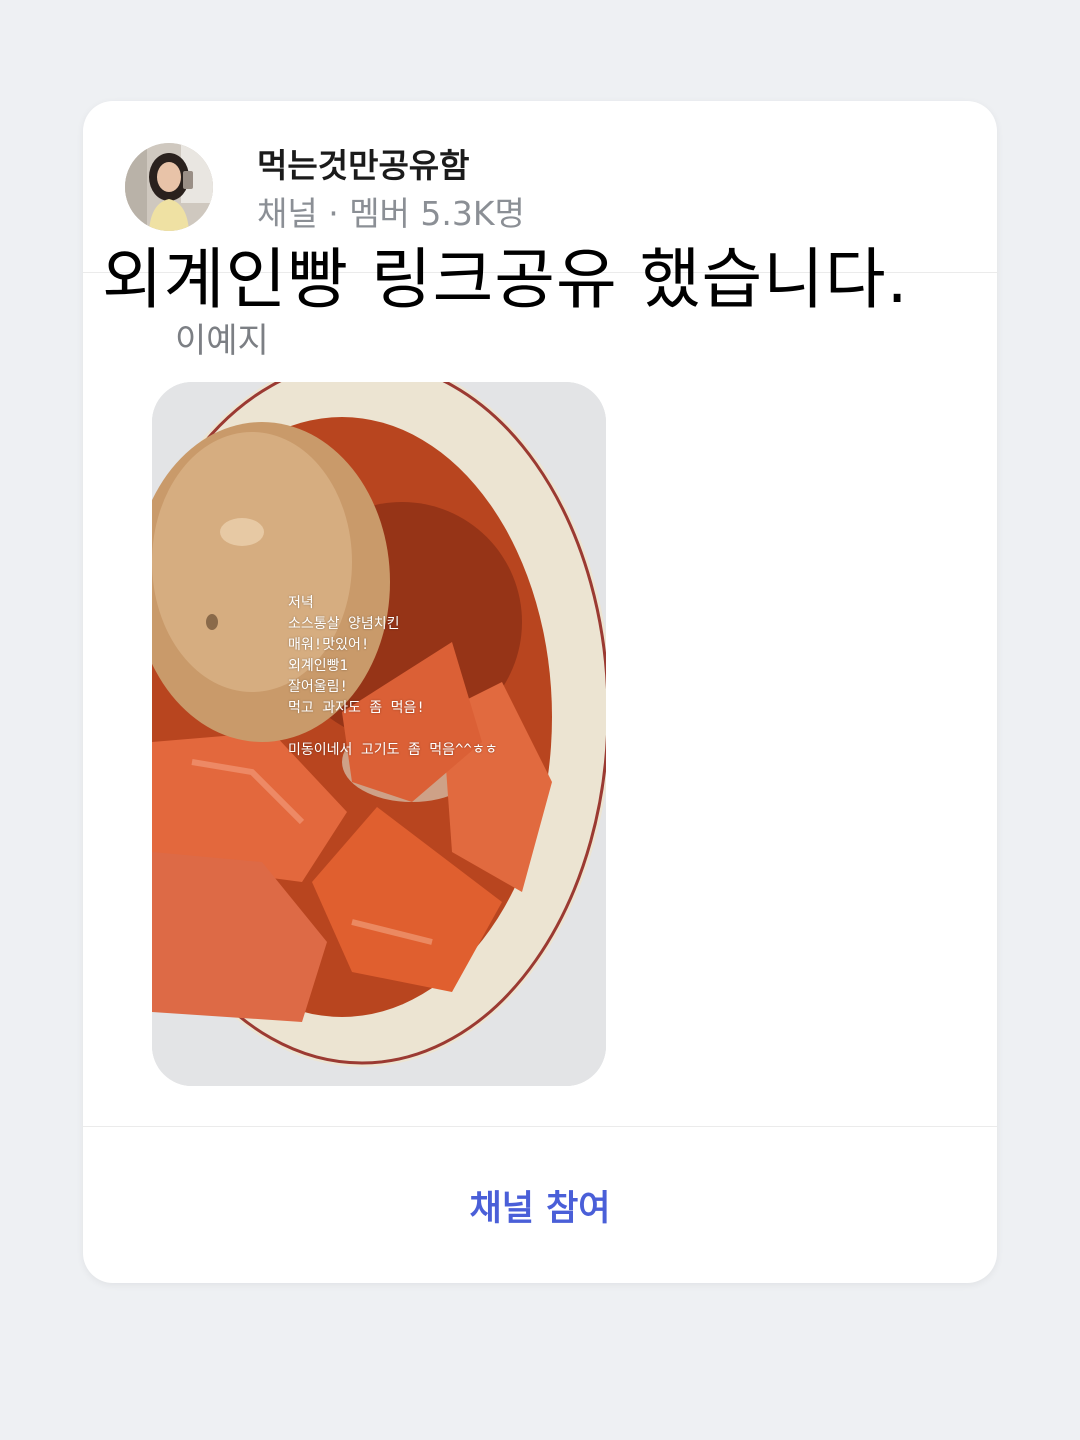 The image size is (1080, 1440). What do you see at coordinates (356, 708) in the screenshot?
I see `overlay-line: 먹고 과자도 좀 먹음!` at bounding box center [356, 708].